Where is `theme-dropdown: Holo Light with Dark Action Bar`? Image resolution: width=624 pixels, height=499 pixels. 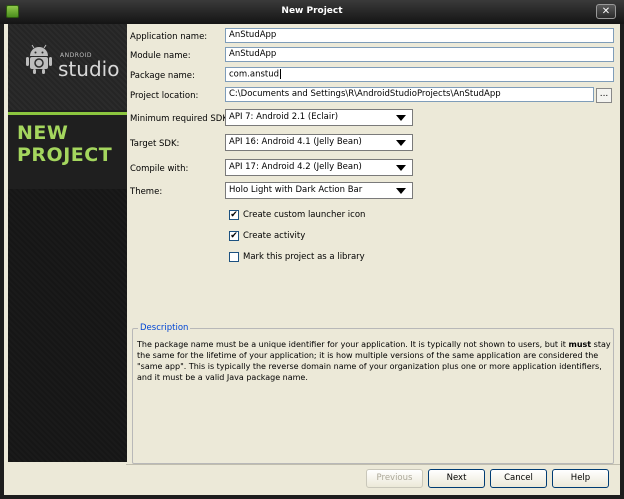
theme-dropdown: Holo Light with Dark Action Bar is located at coordinates (319, 190).